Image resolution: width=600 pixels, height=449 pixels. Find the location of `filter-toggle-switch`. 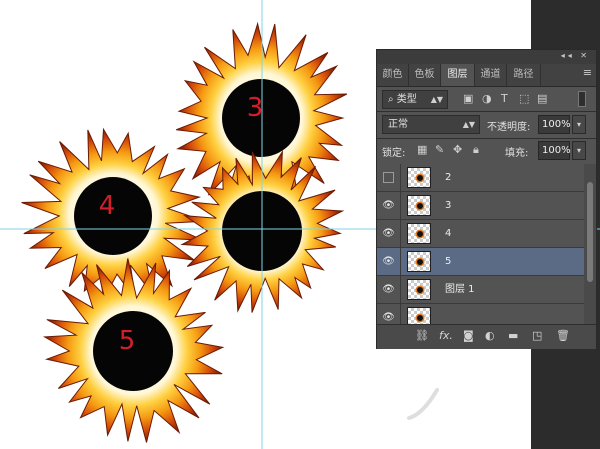

filter-toggle-switch is located at coordinates (582, 99).